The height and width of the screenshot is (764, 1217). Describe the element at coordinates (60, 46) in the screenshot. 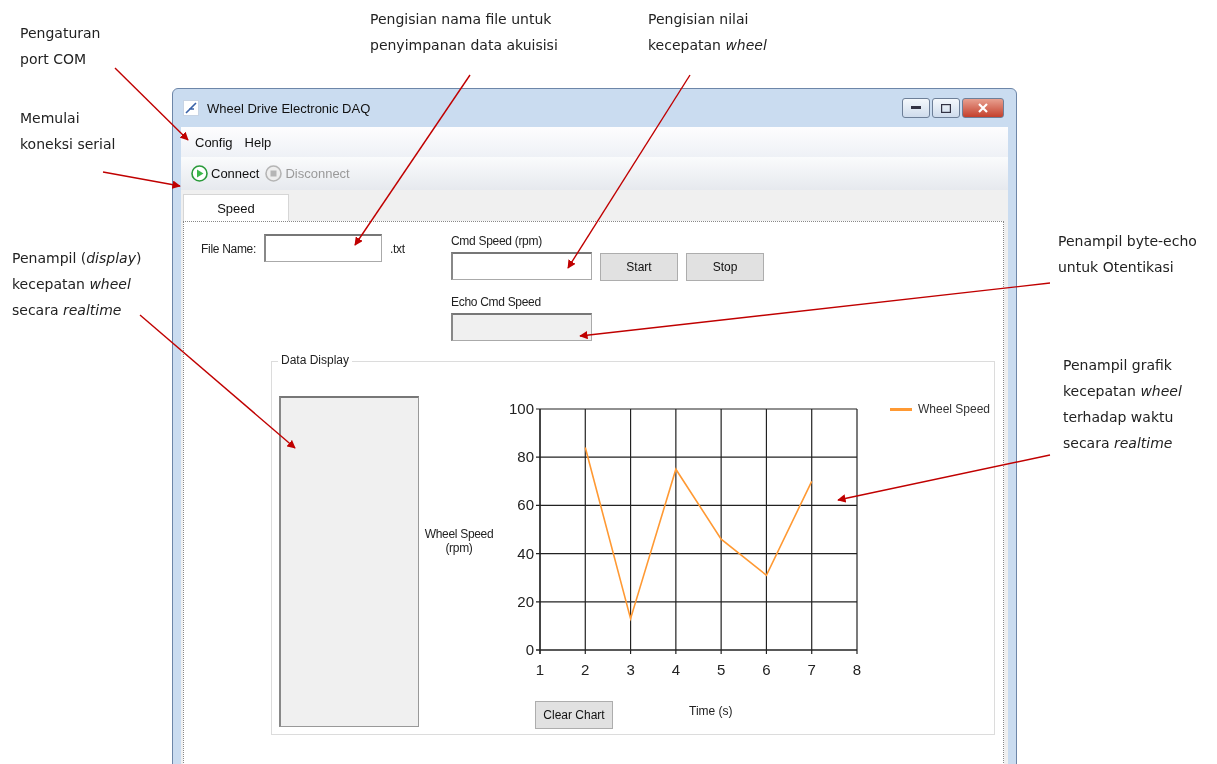

I see `annotation-text: Pengaturan port COM` at that location.